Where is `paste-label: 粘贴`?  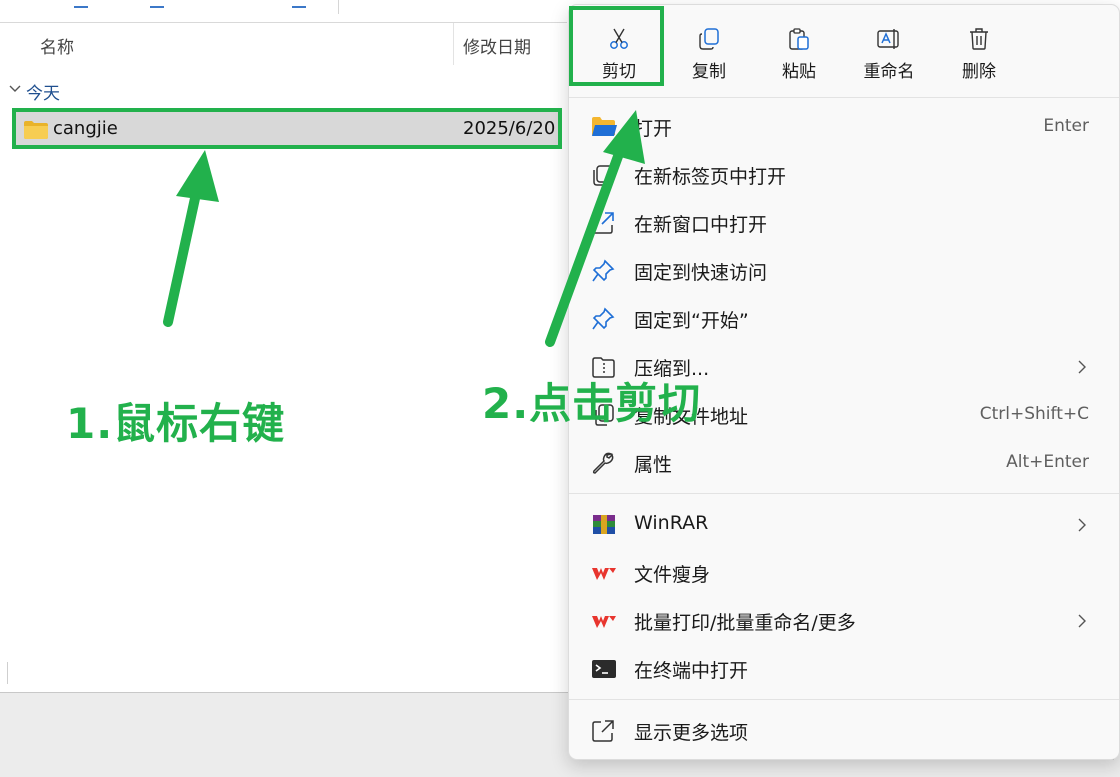 paste-label: 粘贴 is located at coordinates (799, 72).